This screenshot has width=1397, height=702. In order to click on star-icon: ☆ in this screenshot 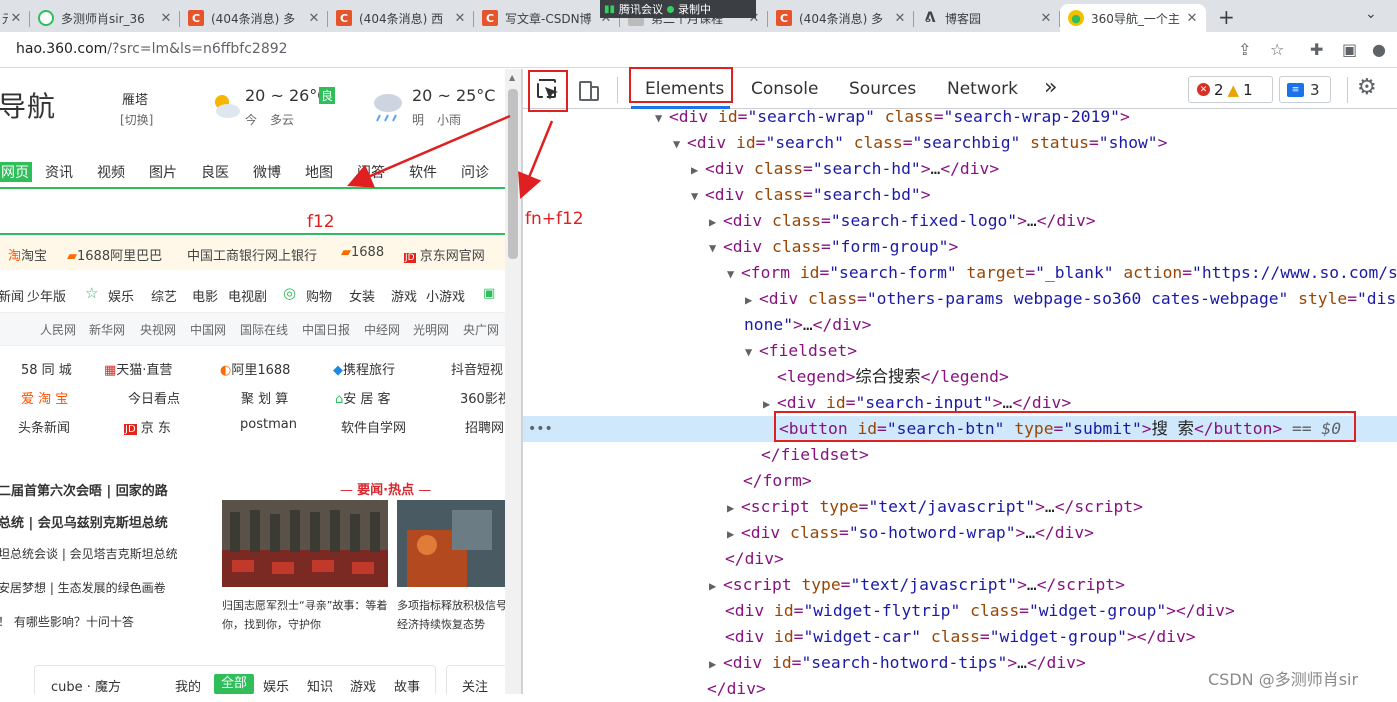, I will do `click(1277, 49)`.